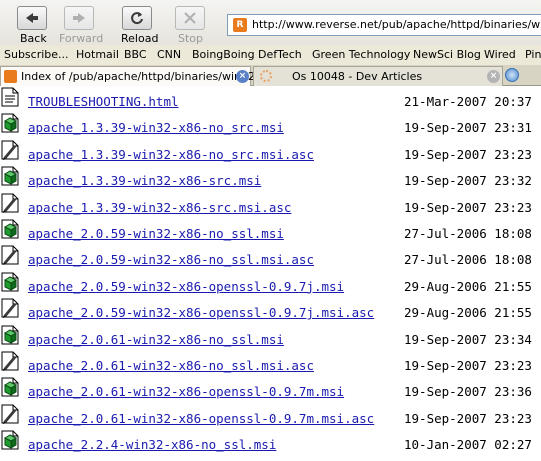  I want to click on forward-arrow-icon, so click(79, 18).